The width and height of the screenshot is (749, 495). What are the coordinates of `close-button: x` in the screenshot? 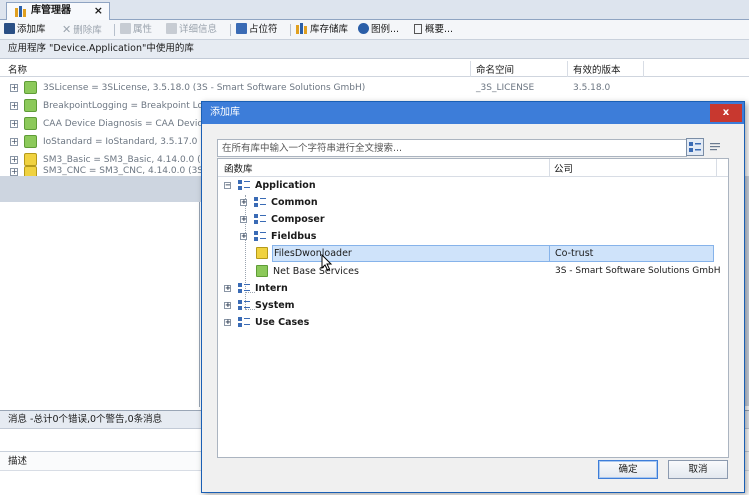 It's located at (726, 113).